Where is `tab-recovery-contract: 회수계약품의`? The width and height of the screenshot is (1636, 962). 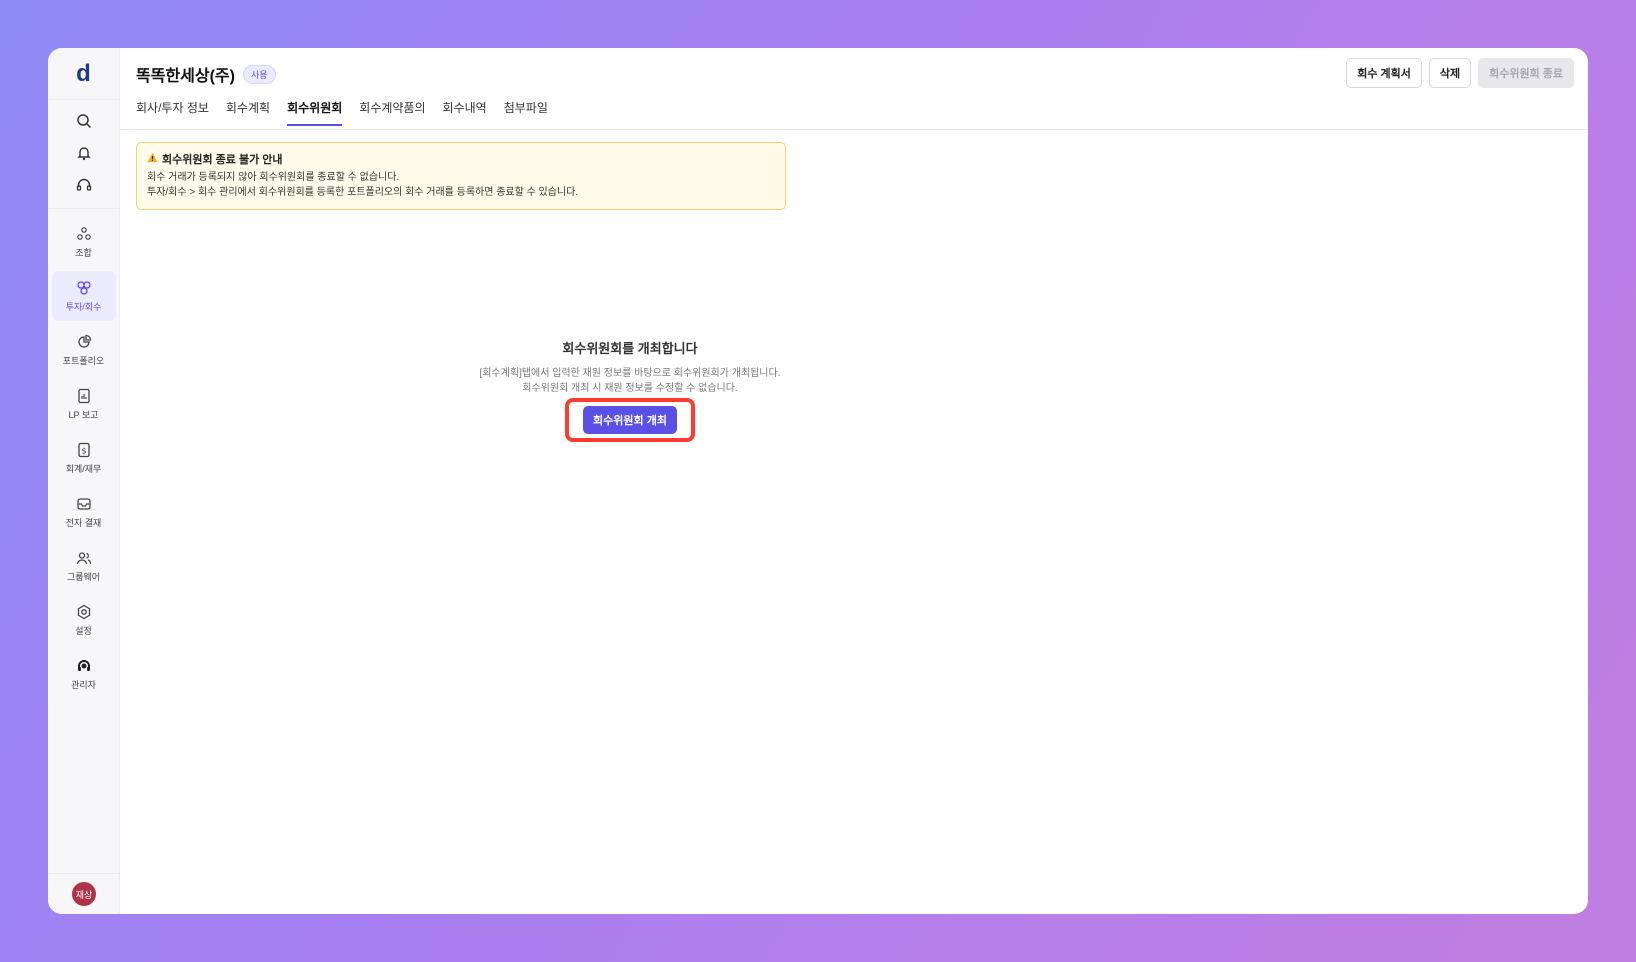
tab-recovery-contract: 회수계약품의 is located at coordinates (392, 112).